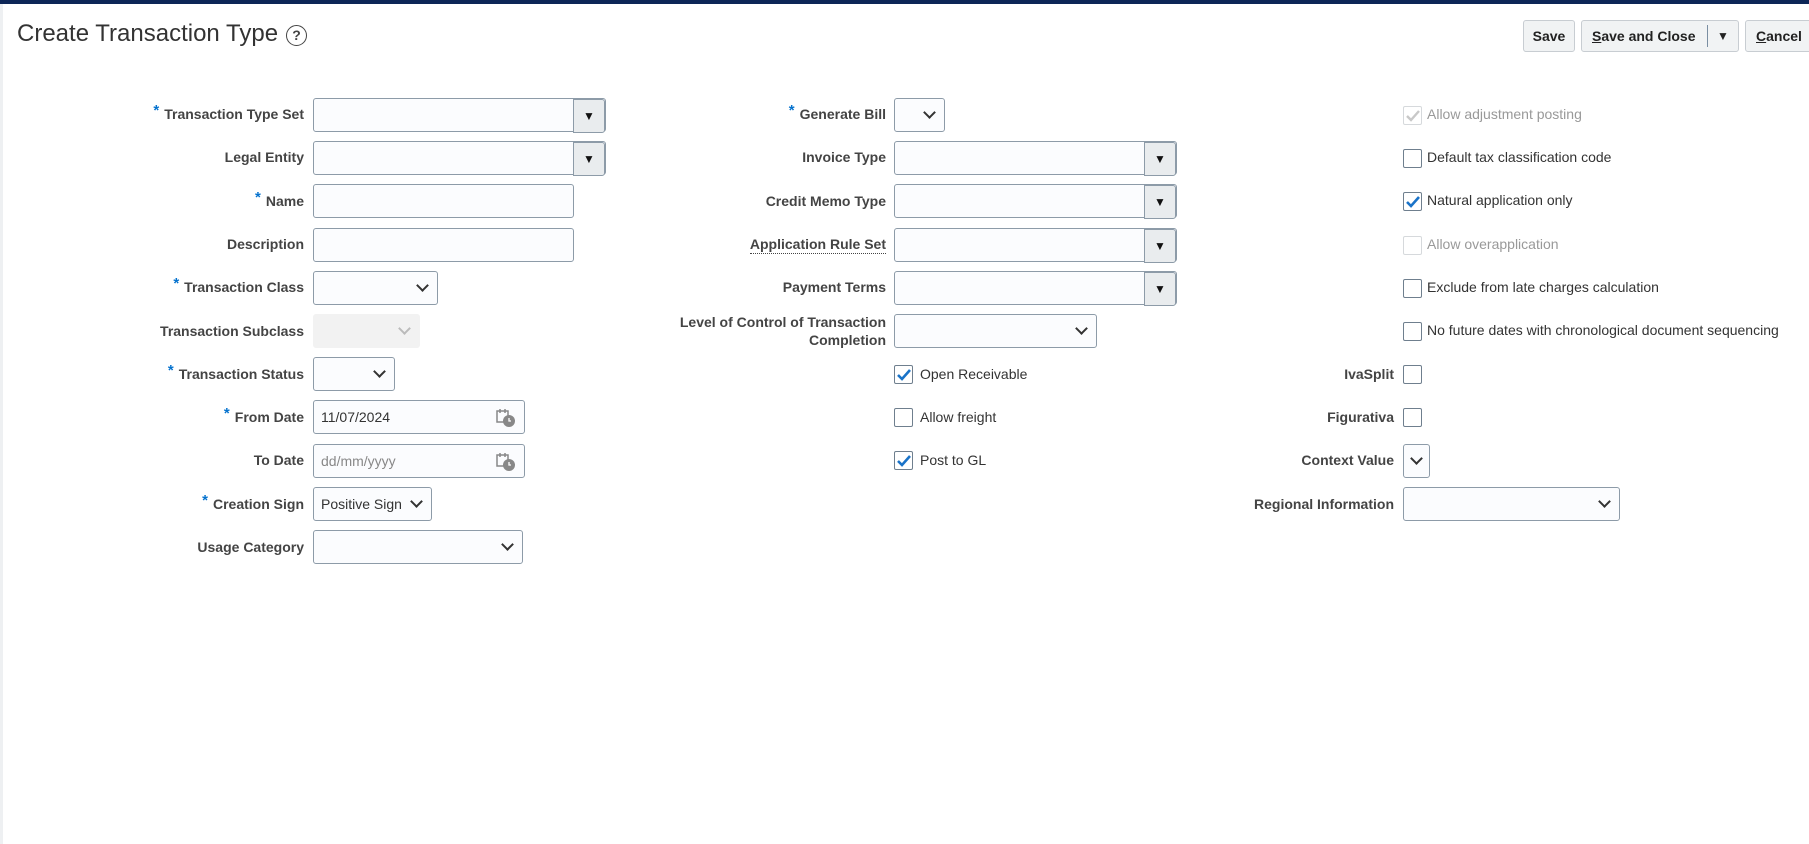 Image resolution: width=1809 pixels, height=844 pixels. Describe the element at coordinates (1500, 200) in the screenshot. I see `natural-application-only-label: Natural application only` at that location.